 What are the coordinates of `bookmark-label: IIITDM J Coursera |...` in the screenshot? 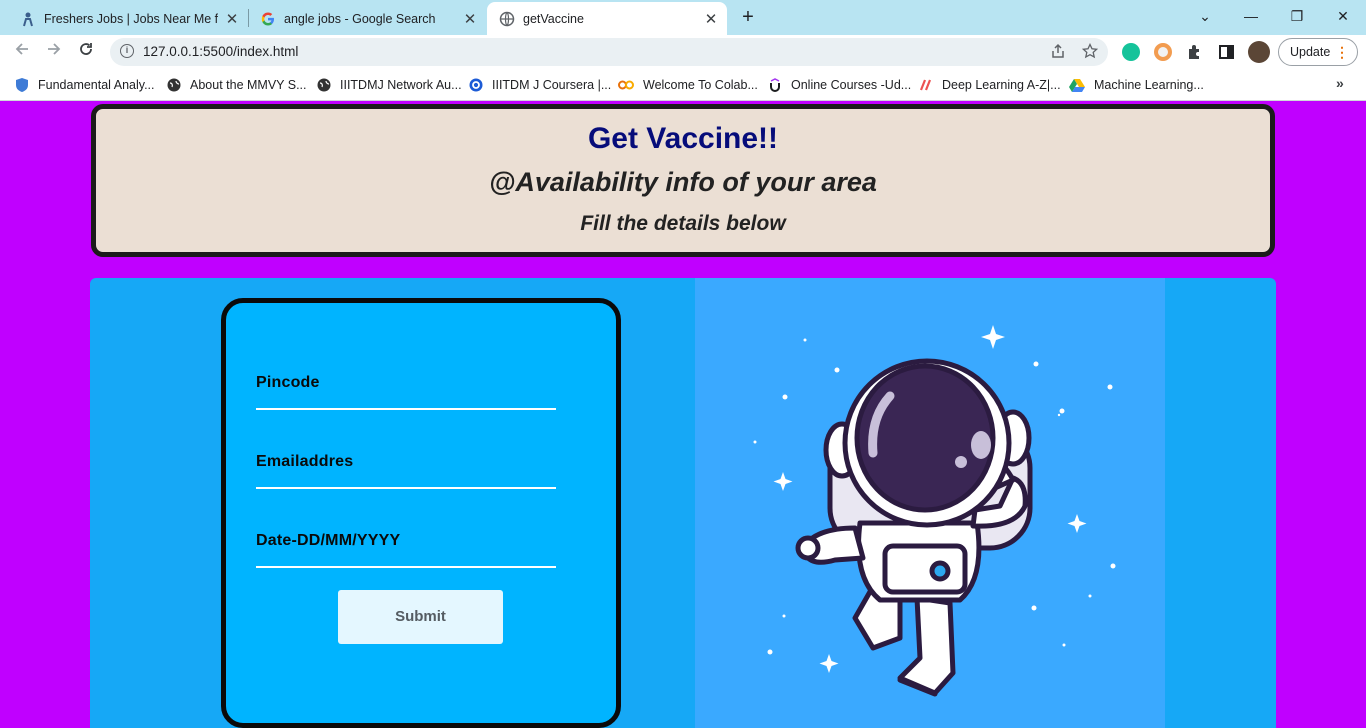 It's located at (552, 85).